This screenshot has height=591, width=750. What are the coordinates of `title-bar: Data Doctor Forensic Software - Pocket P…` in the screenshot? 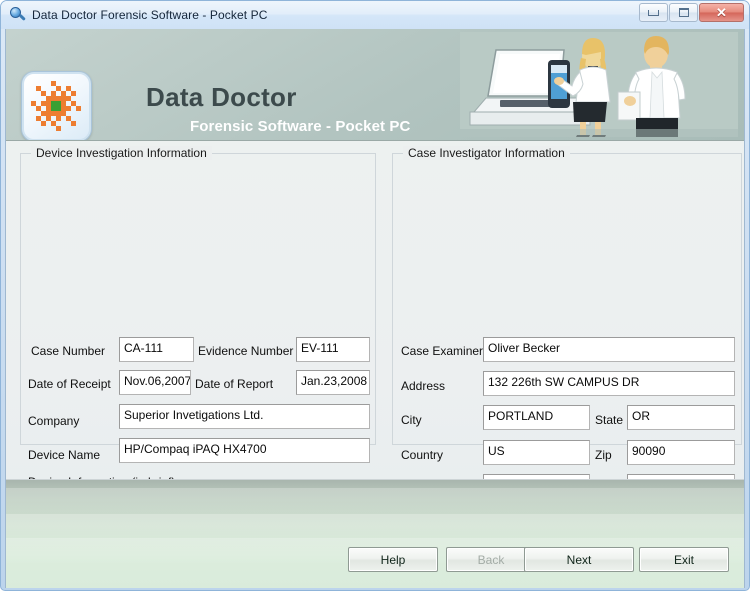 It's located at (375, 15).